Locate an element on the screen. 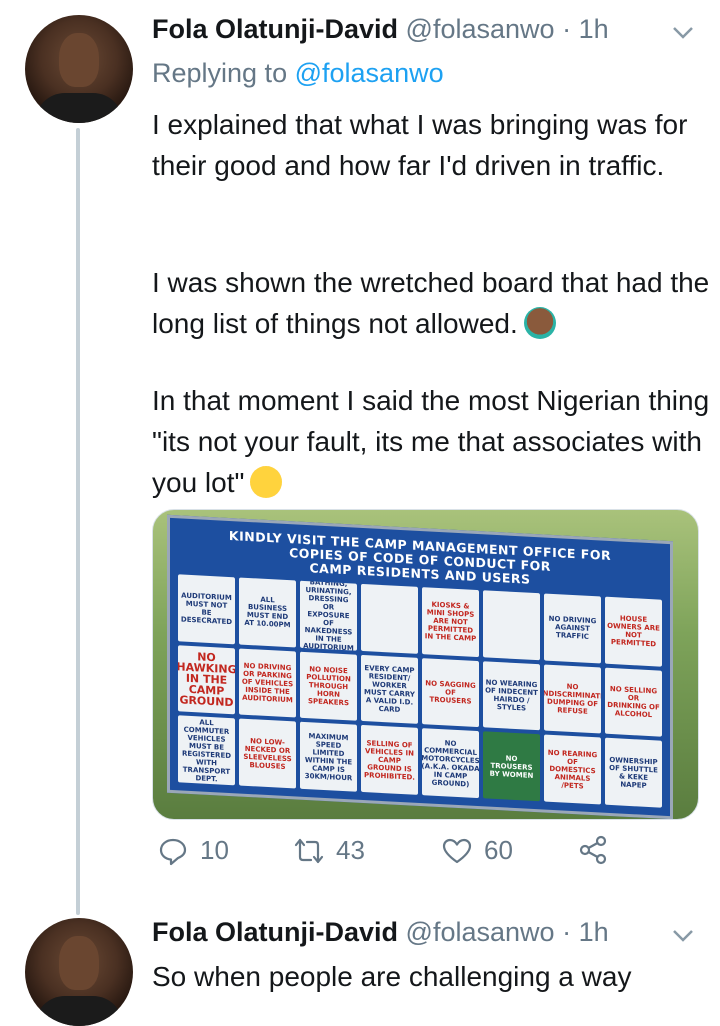 The width and height of the screenshot is (720, 1026). board-cell: NO TROUSERS BY WOMEN is located at coordinates (511, 766).